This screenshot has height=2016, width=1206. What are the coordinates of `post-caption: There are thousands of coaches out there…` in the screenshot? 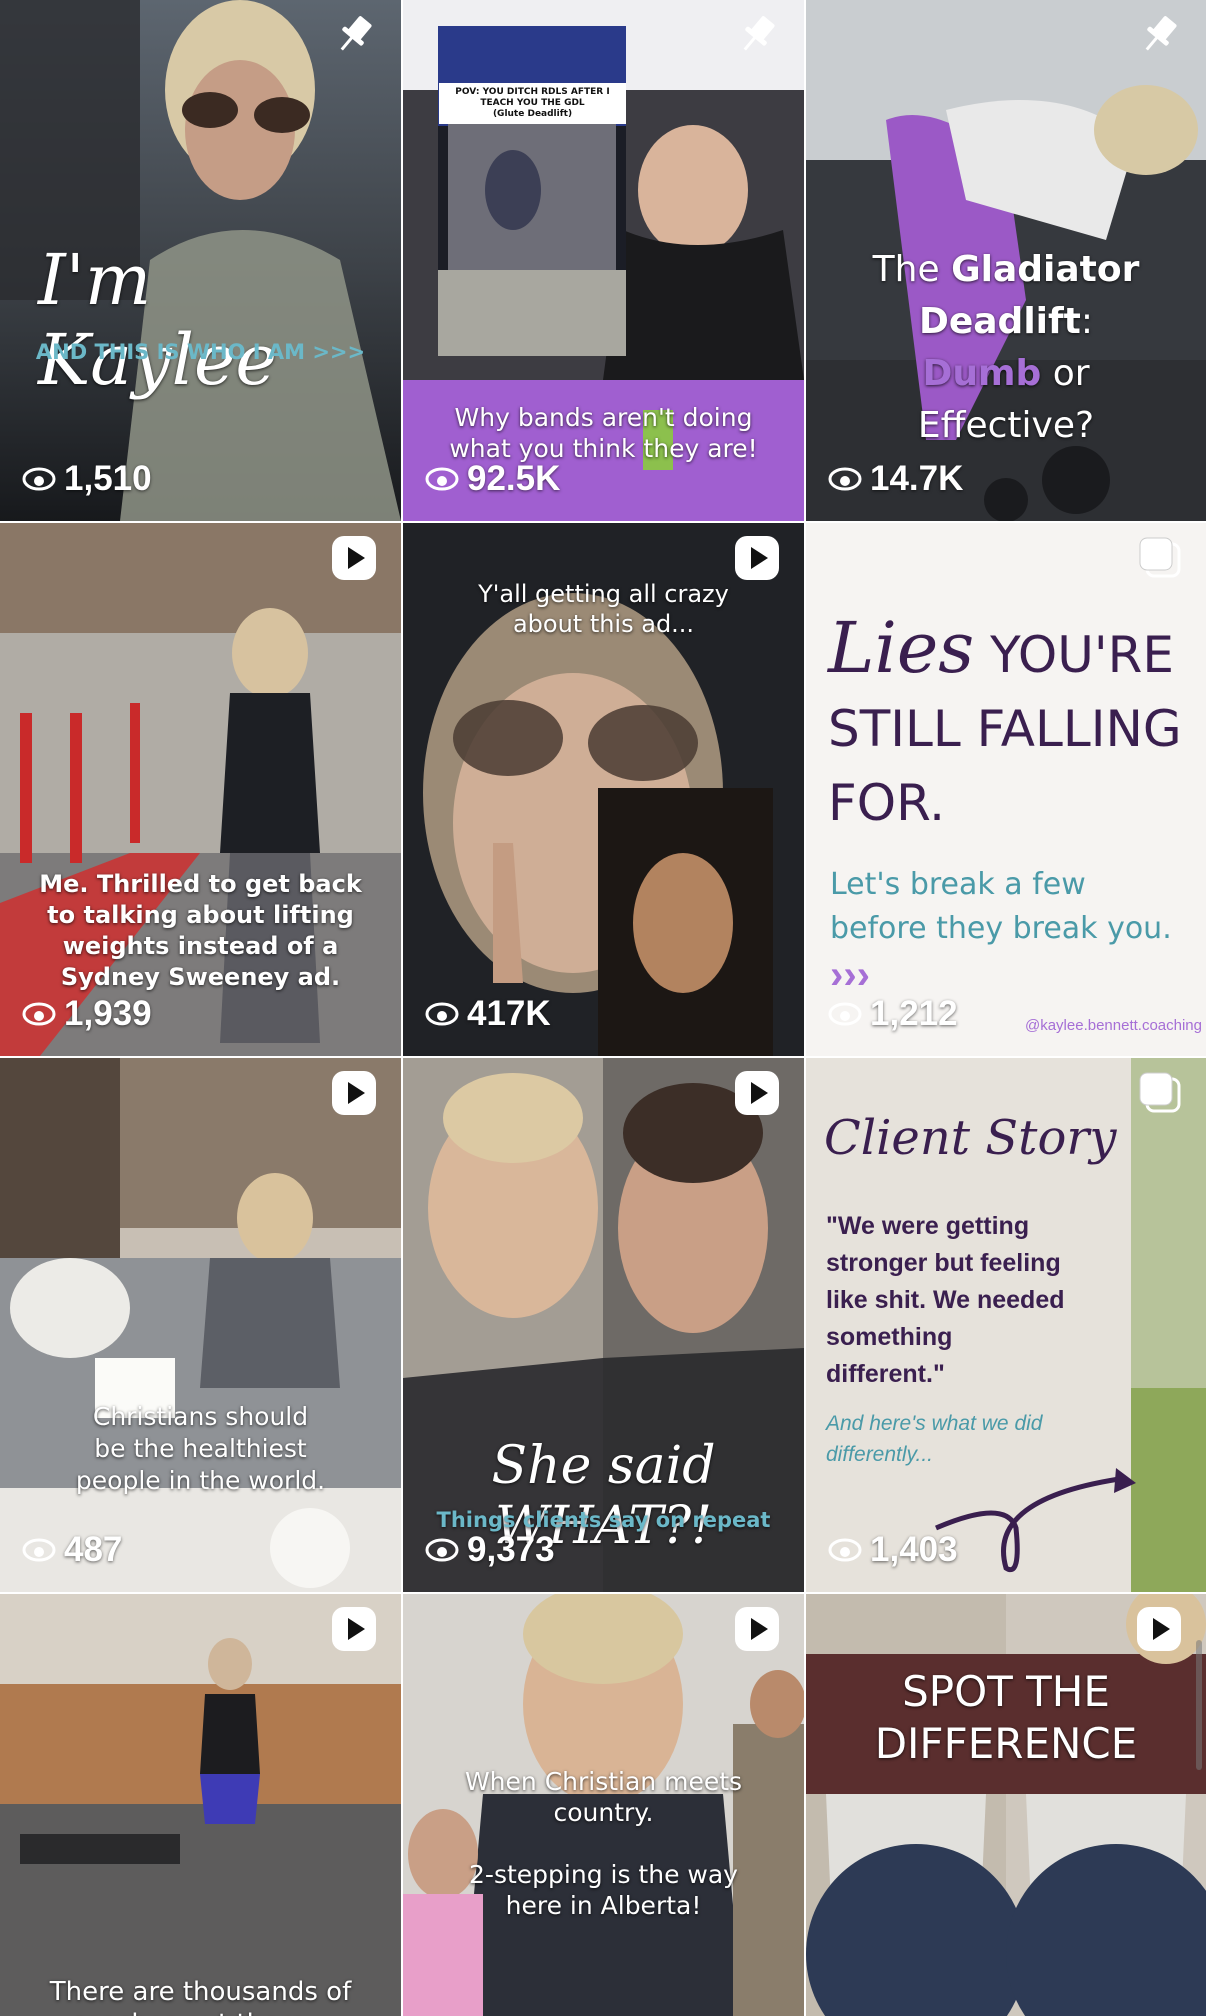 It's located at (200, 1996).